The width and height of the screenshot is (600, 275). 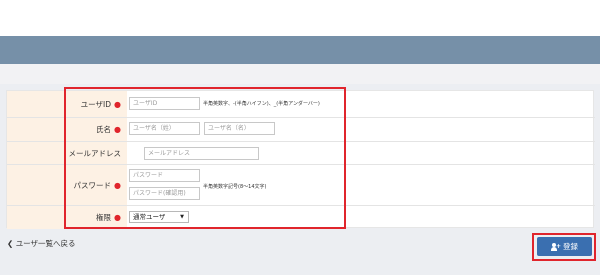 I want to click on userid-label: ユーザID, so click(x=96, y=104).